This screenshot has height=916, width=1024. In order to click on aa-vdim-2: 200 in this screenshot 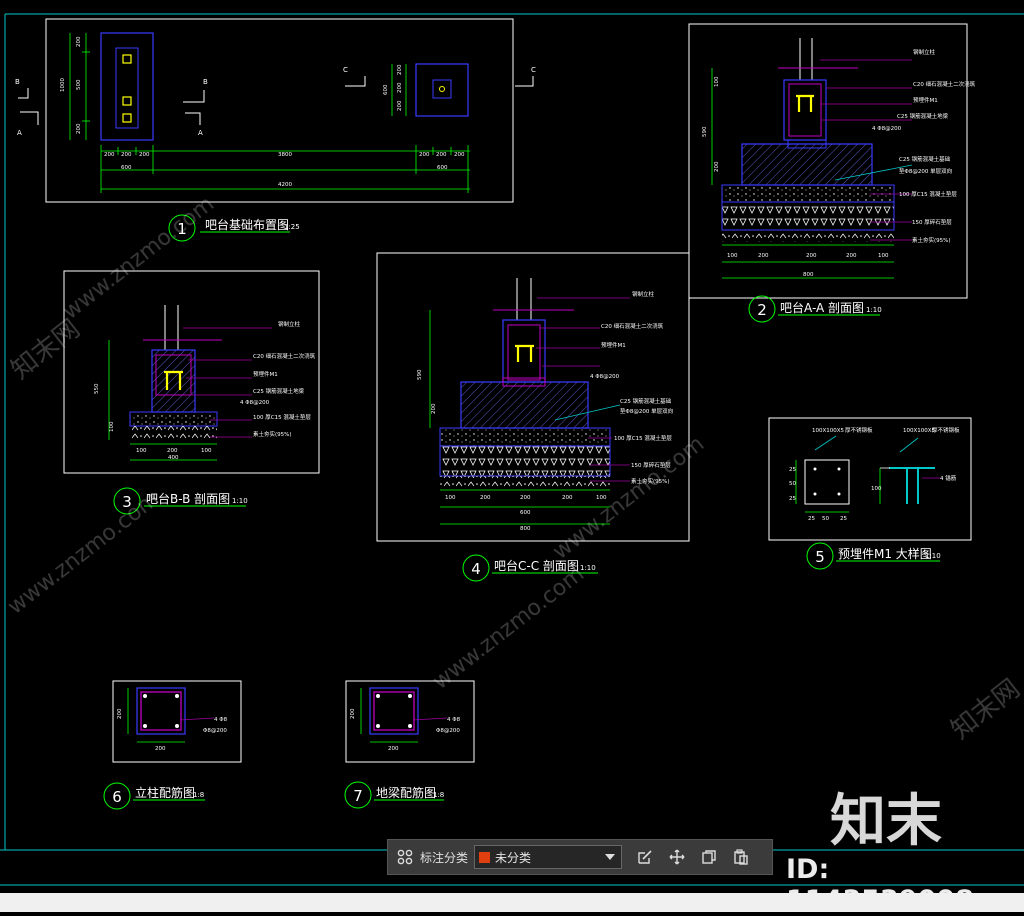, I will do `click(717, 166)`.